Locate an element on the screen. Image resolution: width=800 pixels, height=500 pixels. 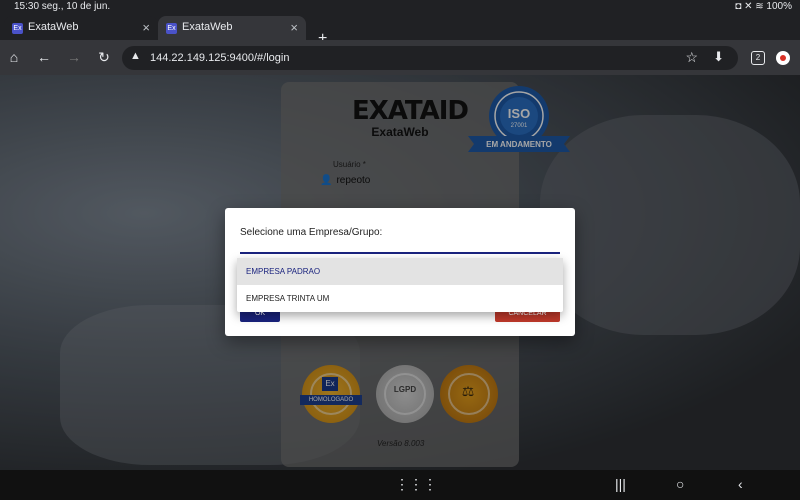
status-battery: ◘ ✕ ≋ 100% is located at coordinates (763, 6).